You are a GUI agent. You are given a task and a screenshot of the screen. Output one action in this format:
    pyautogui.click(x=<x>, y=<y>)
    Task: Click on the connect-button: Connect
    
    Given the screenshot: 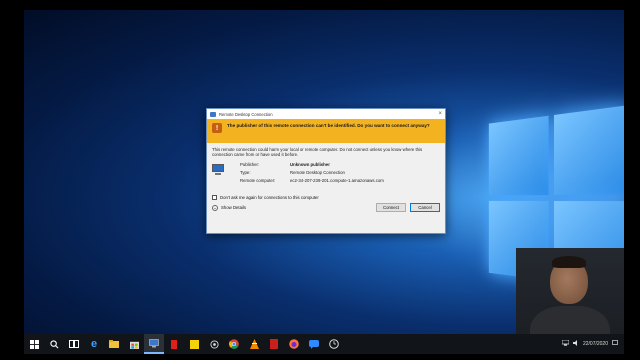 What is the action you would take?
    pyautogui.click(x=391, y=207)
    